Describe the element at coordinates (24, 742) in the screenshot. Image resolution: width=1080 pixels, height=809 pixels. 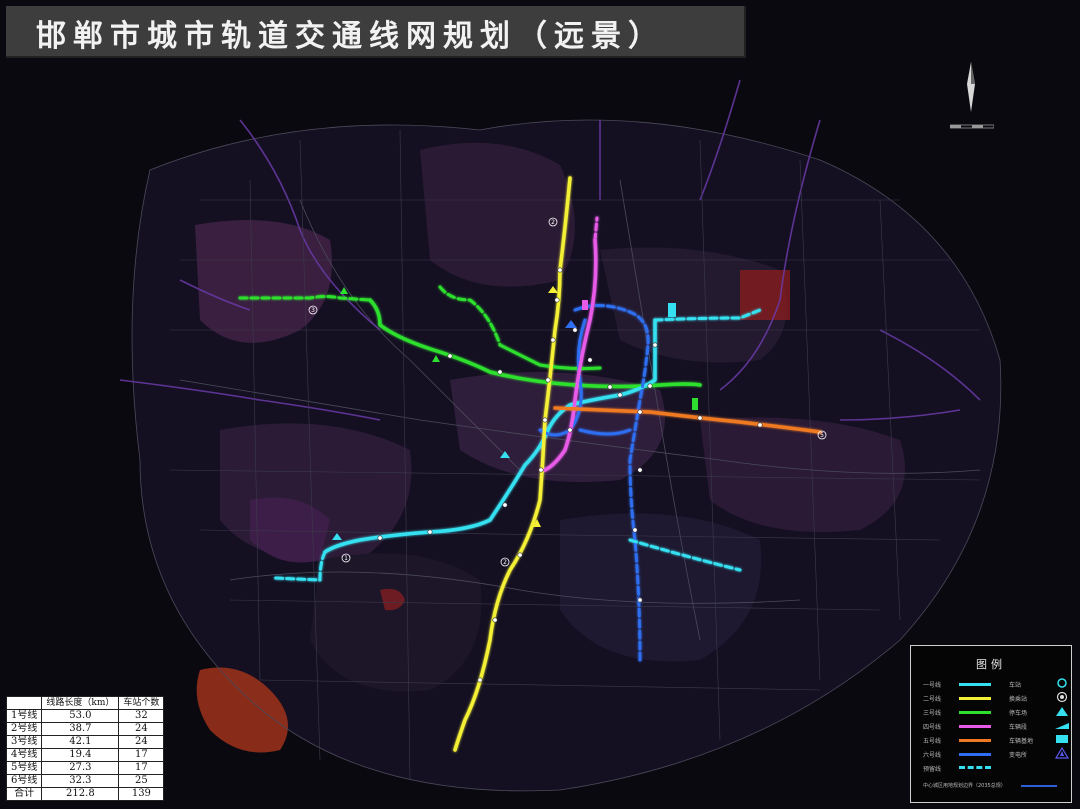
I see `table-cell: 3号线` at that location.